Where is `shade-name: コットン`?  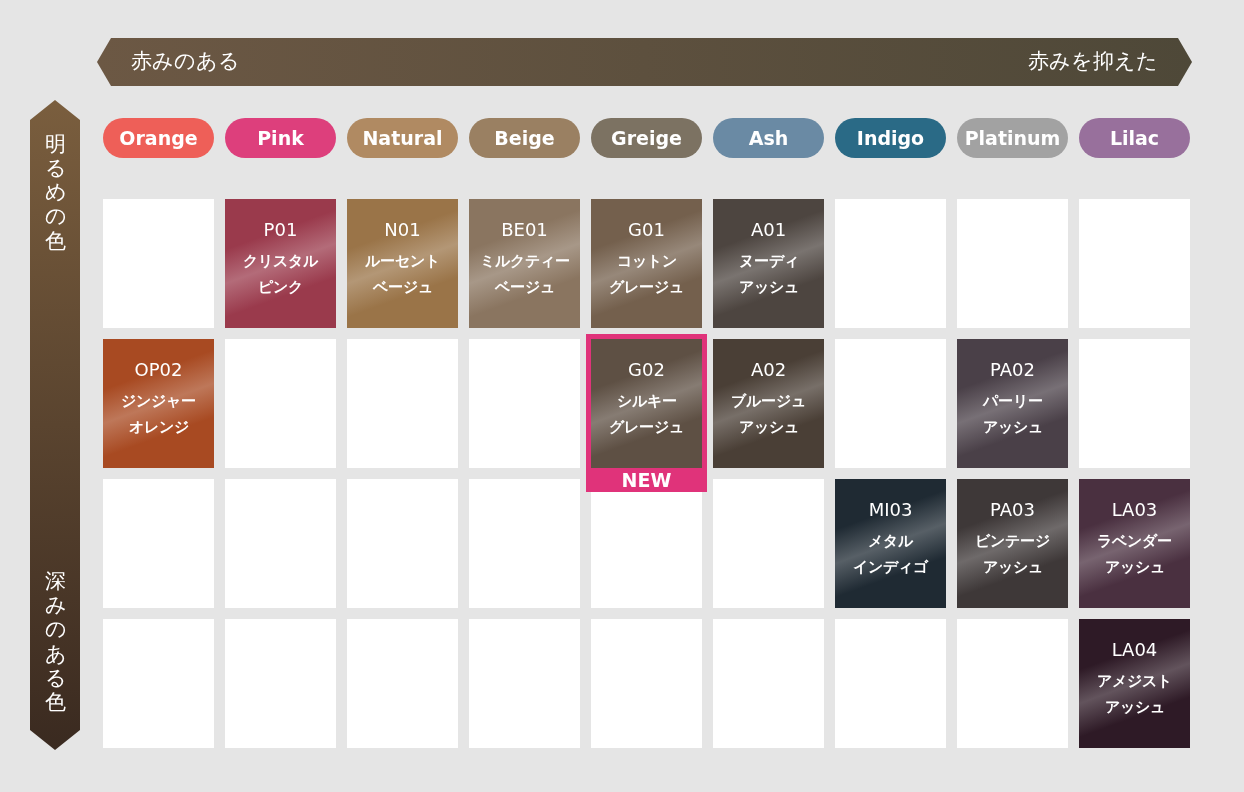
shade-name: コットン is located at coordinates (646, 261).